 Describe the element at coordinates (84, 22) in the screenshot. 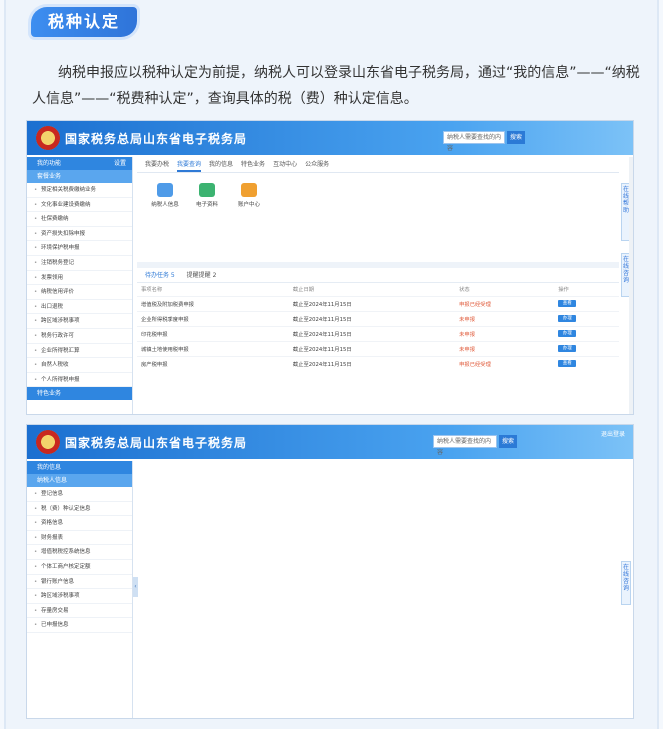

I see `section-tag: 税种认定` at that location.